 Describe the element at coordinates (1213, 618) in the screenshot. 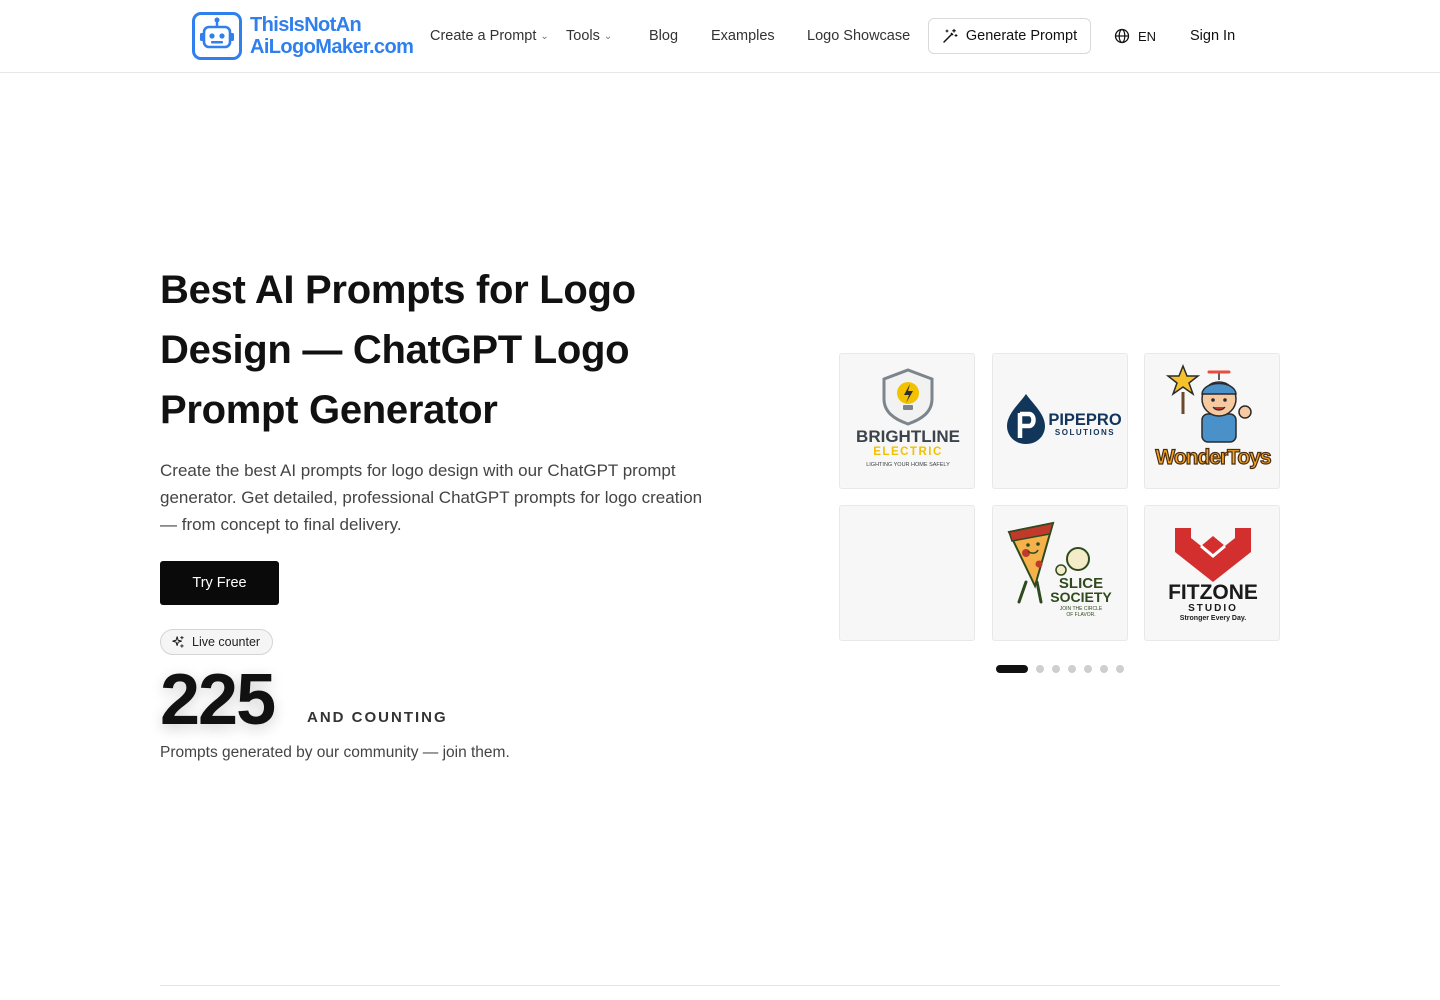

I see `fitzone-tagline: Stronger Every Day.` at that location.